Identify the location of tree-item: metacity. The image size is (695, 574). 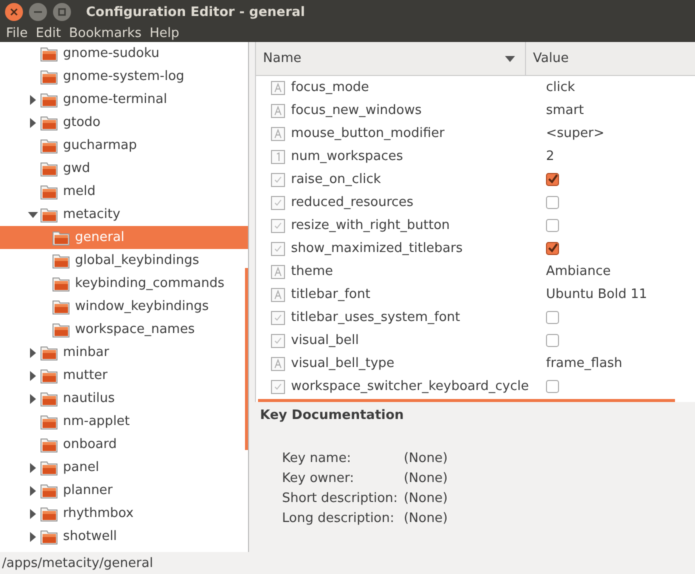
(124, 214).